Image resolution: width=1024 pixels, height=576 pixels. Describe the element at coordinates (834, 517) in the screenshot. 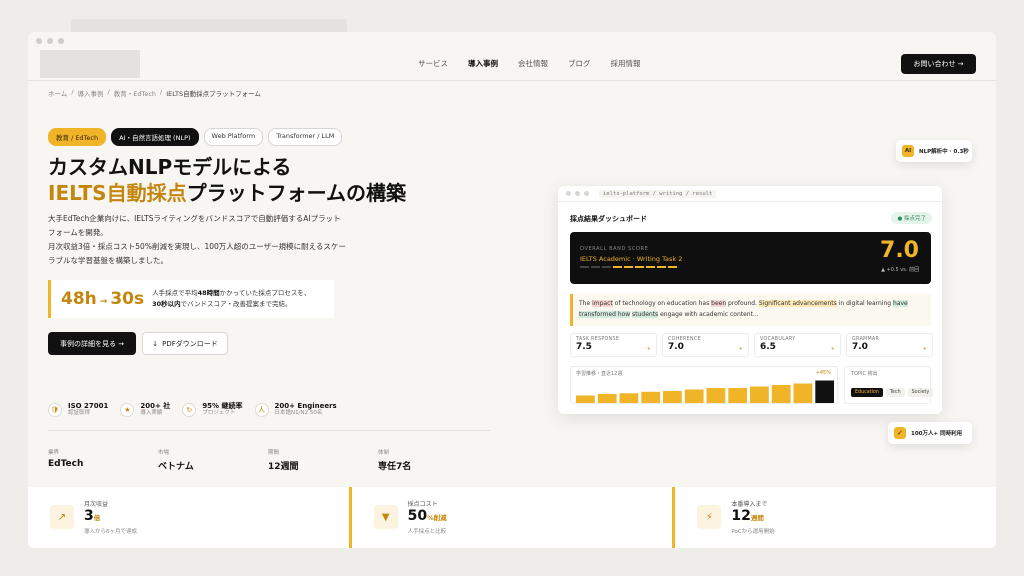

I see `kpi-launch: ⚡ 本番導入まで 12週間 PoCから運用開始` at that location.